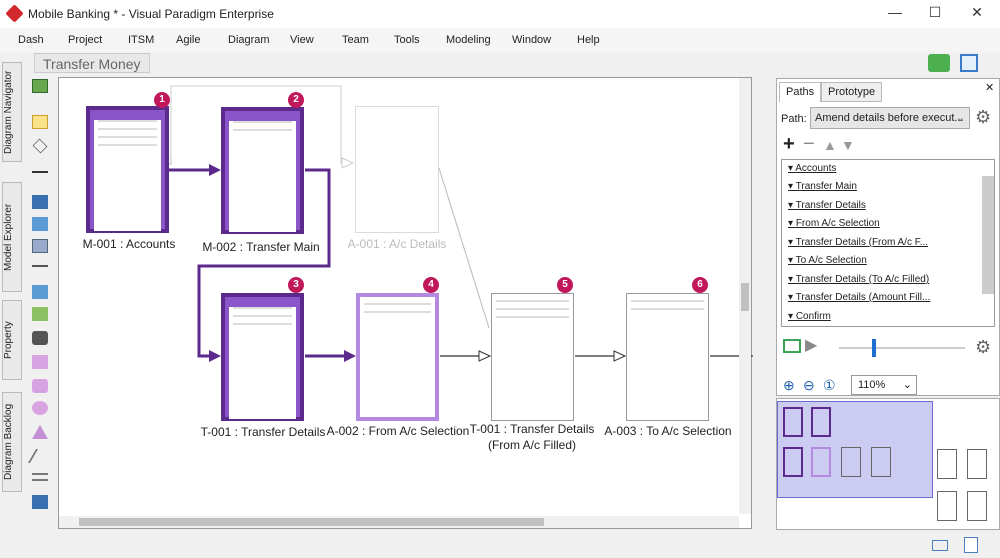 This screenshot has width=1000, height=558. Describe the element at coordinates (85, 40) in the screenshot. I see `menu-project: Project` at that location.